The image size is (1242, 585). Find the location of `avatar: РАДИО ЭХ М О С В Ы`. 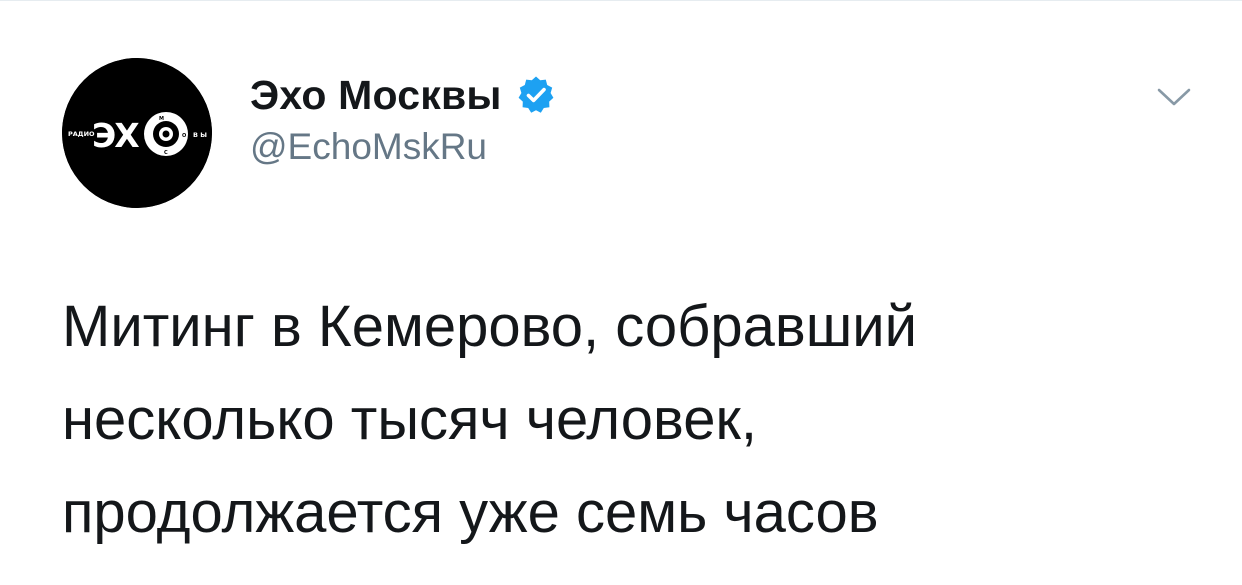

avatar: РАДИО ЭХ М О С В Ы is located at coordinates (137, 133).